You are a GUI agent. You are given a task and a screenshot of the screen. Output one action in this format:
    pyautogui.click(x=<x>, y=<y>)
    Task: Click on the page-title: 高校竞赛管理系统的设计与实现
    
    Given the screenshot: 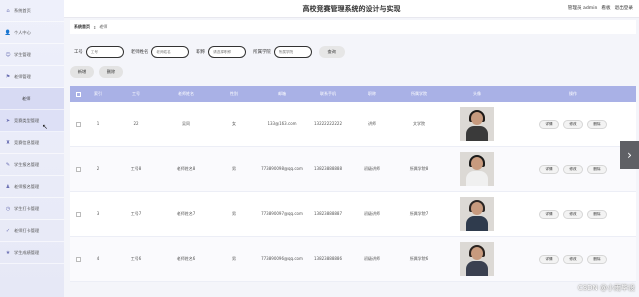 What is the action you would take?
    pyautogui.click(x=351, y=9)
    